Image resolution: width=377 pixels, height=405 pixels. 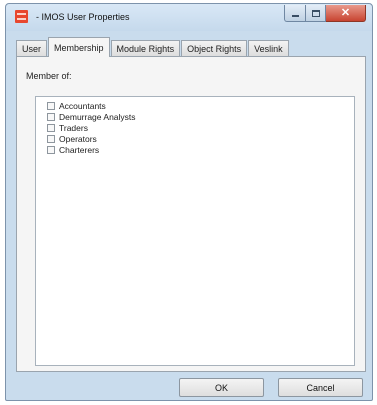 I want to click on cancel-button: Cancel, so click(x=320, y=387).